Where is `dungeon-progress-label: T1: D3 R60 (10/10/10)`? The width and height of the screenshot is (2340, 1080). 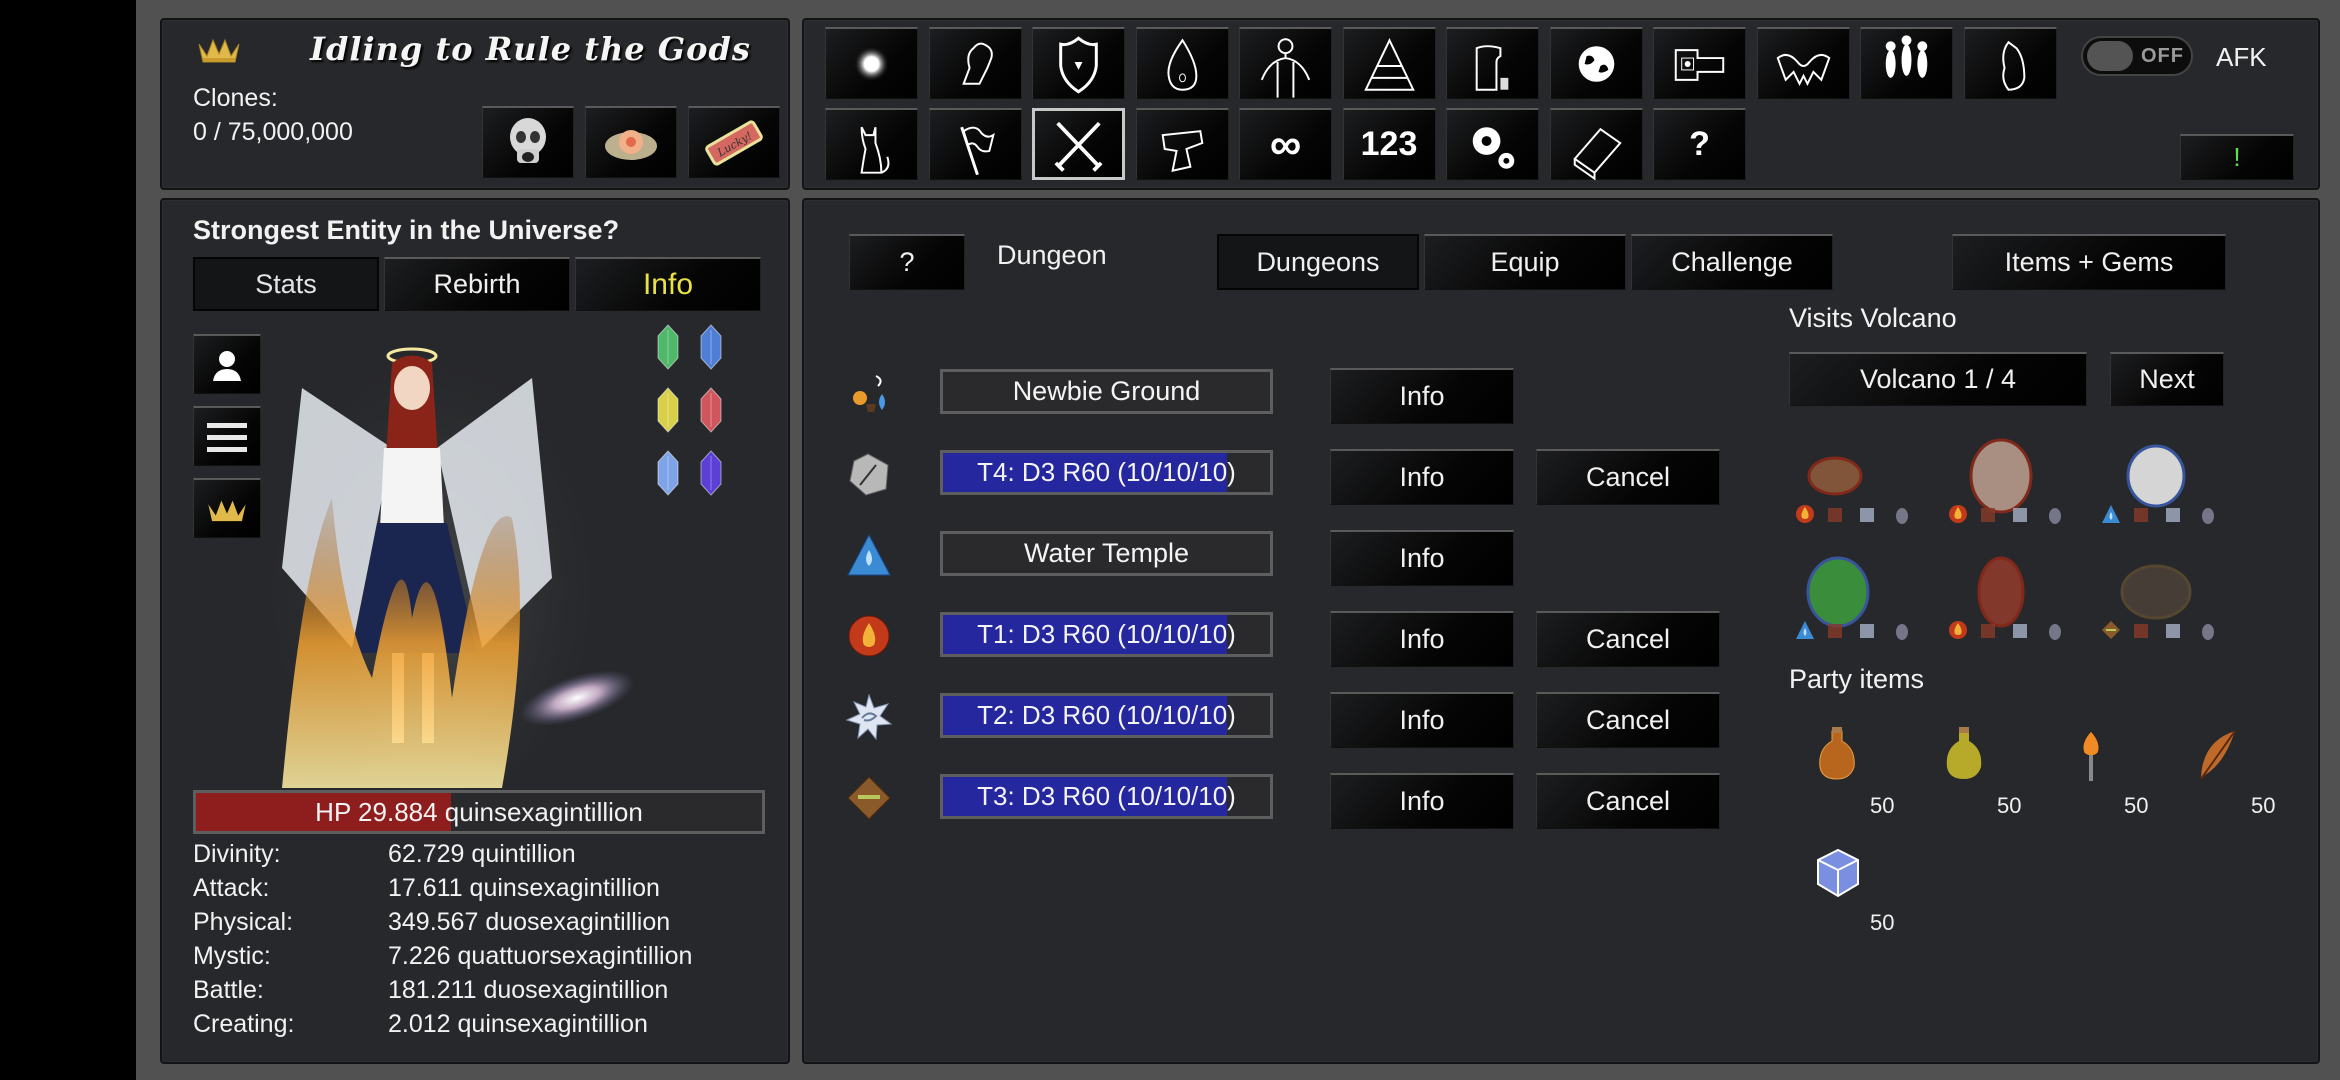 dungeon-progress-label: T1: D3 R60 (10/10/10) is located at coordinates (1106, 634).